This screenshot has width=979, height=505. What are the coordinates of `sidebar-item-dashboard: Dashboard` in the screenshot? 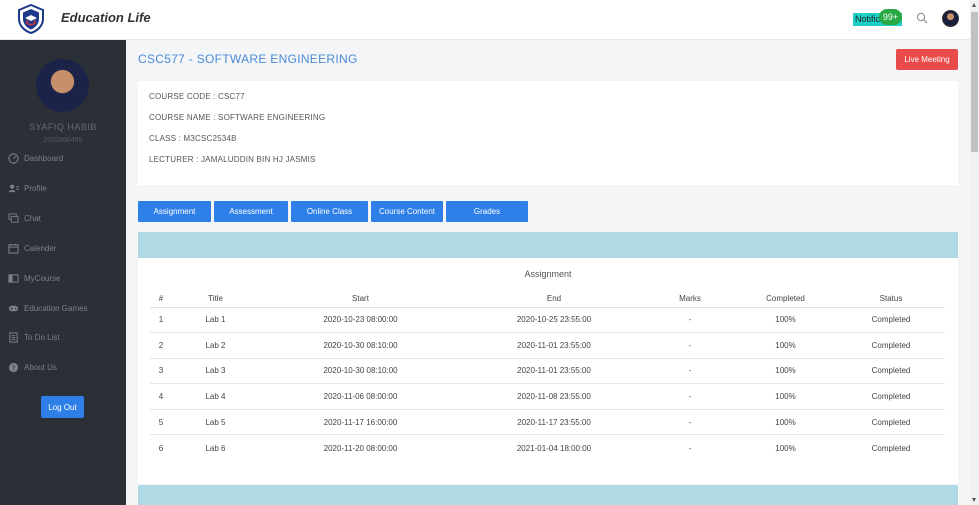 It's located at (35, 158).